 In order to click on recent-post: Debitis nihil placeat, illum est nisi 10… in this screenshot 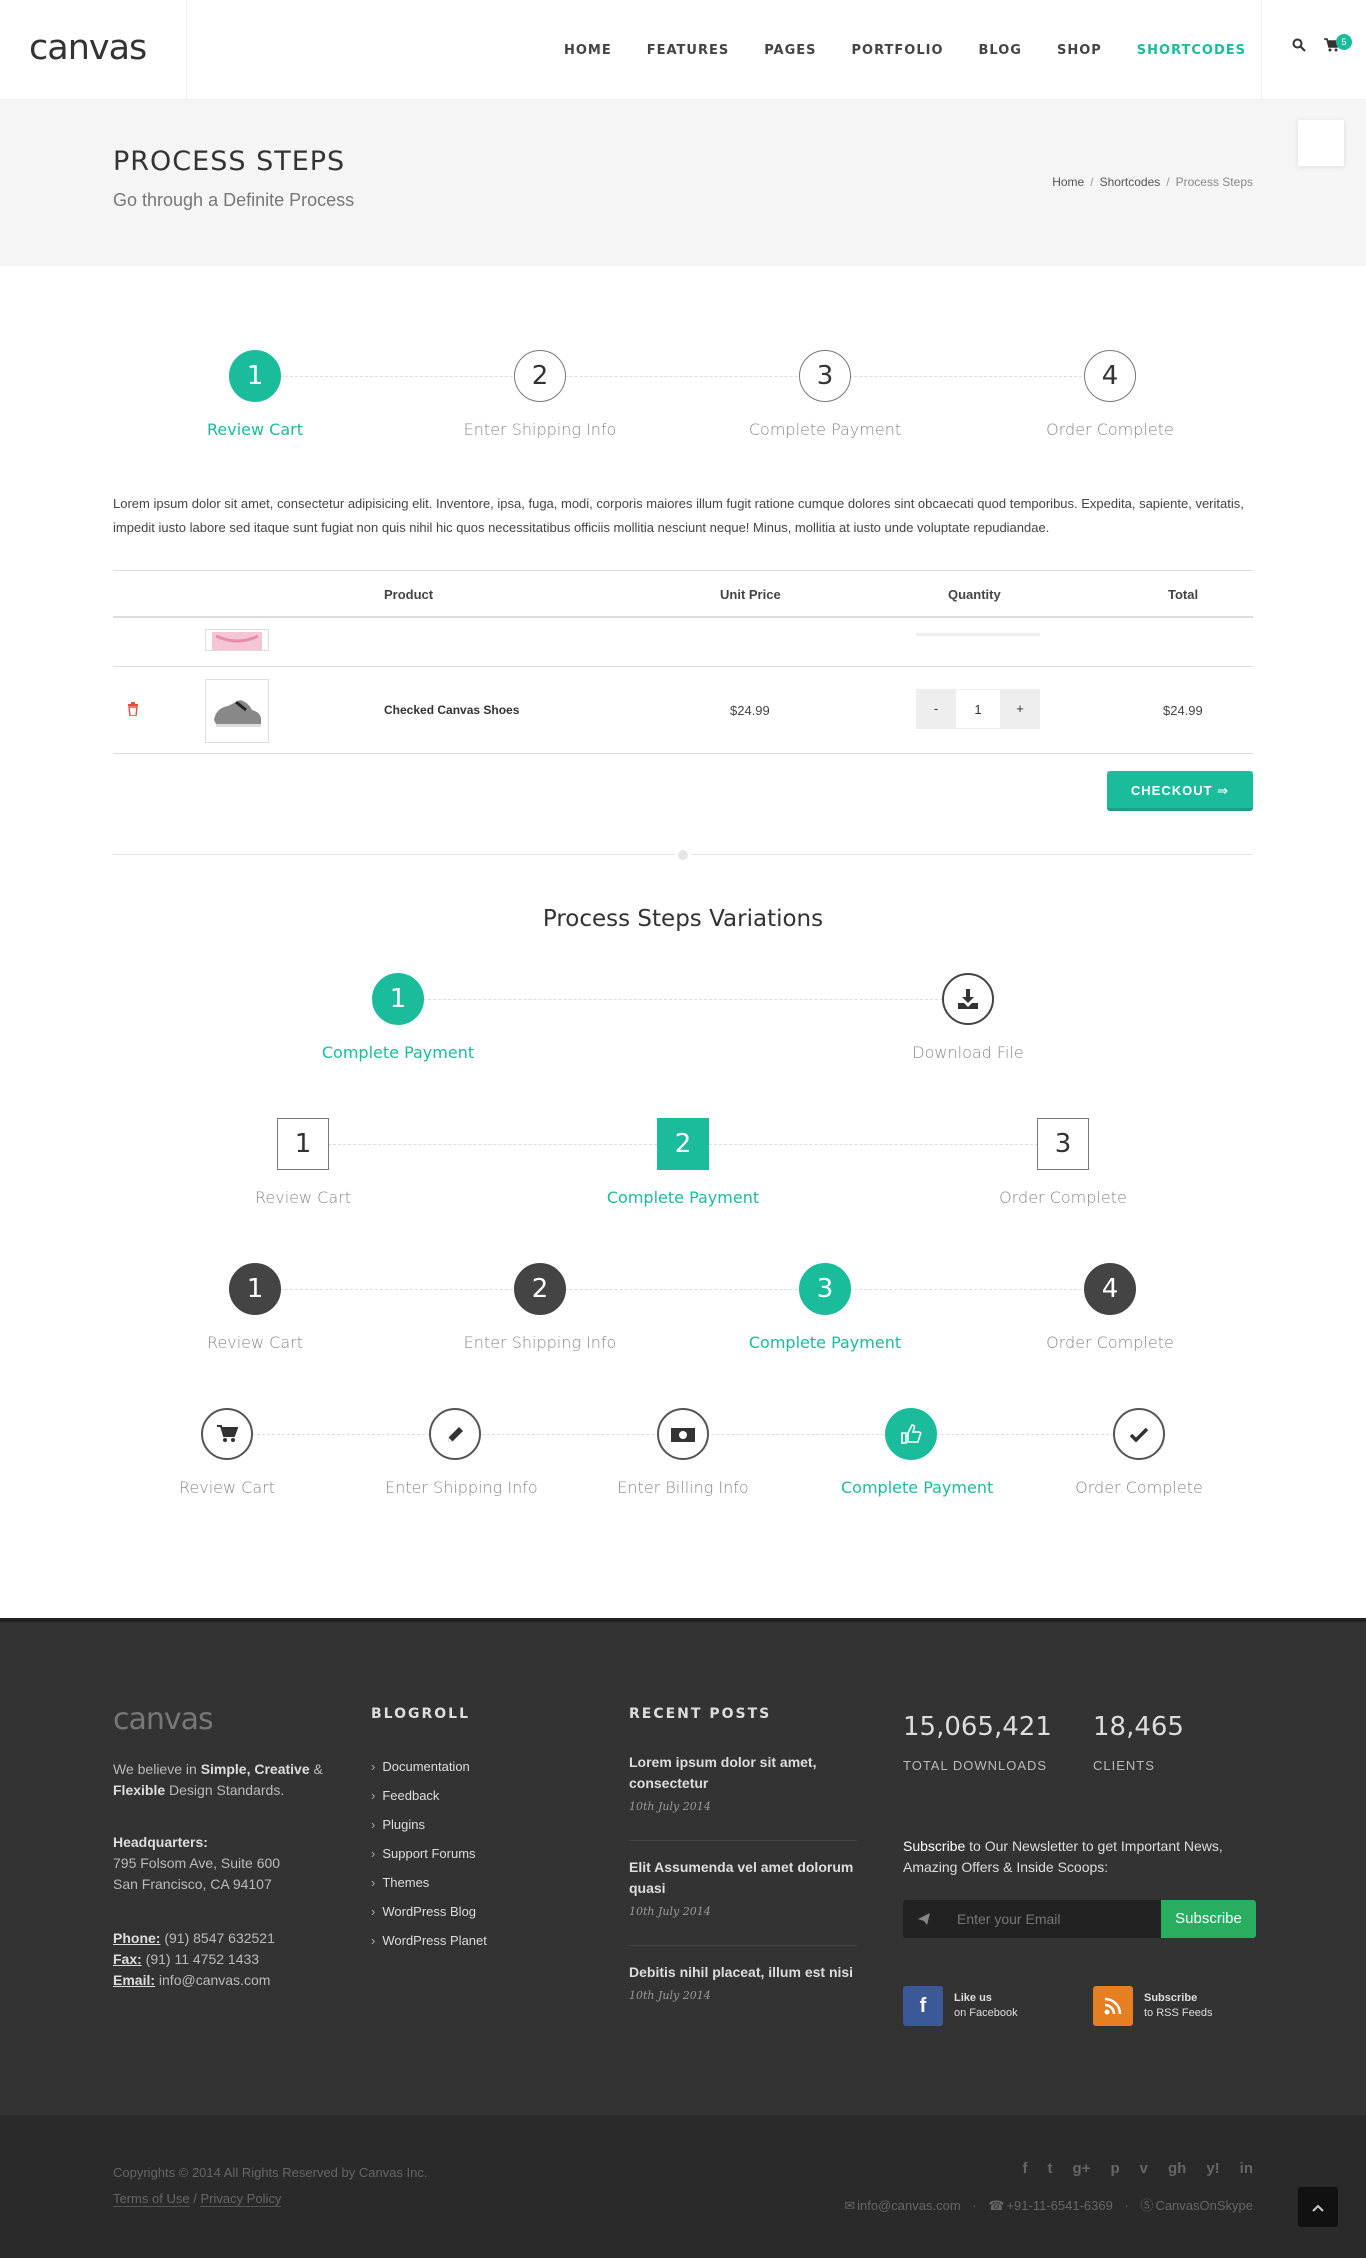, I will do `click(743, 1982)`.